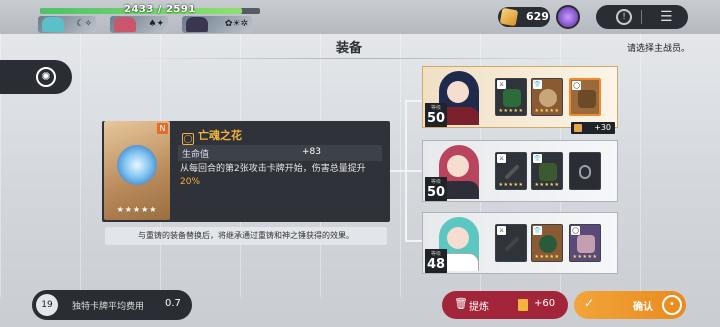  I want to click on page-title: 装备, so click(349, 48).